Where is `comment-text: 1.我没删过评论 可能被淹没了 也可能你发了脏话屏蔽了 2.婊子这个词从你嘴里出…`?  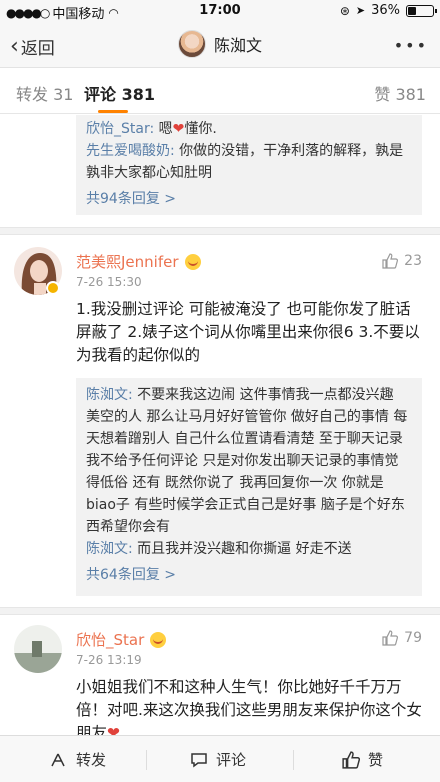 comment-text: 1.我没删过评论 可能被淹没了 也可能你发了脏话屏蔽了 2.婊子这个词从你嘴里出… is located at coordinates (248, 332).